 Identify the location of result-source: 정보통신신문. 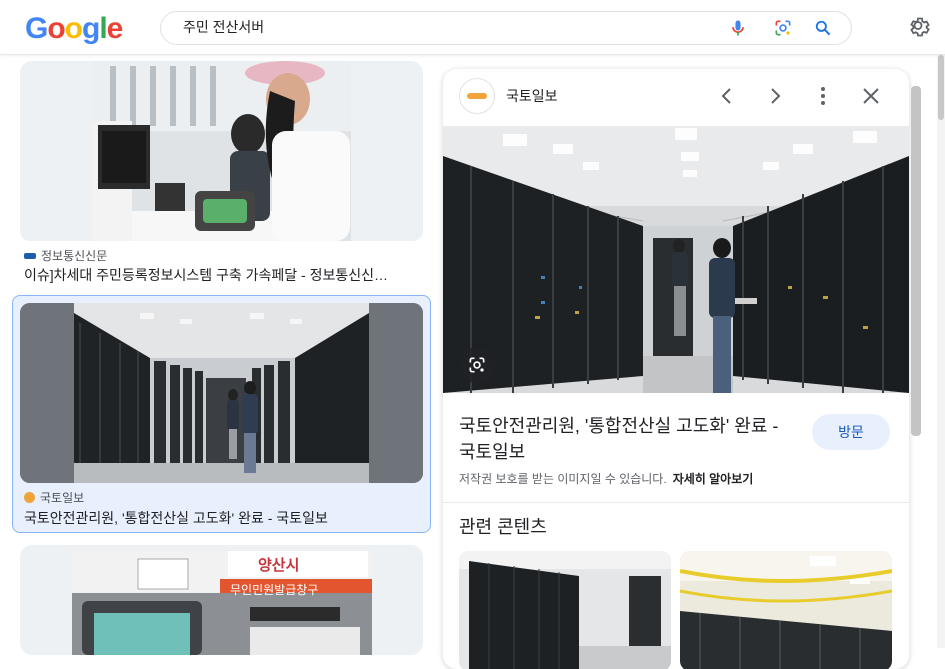
(65, 255).